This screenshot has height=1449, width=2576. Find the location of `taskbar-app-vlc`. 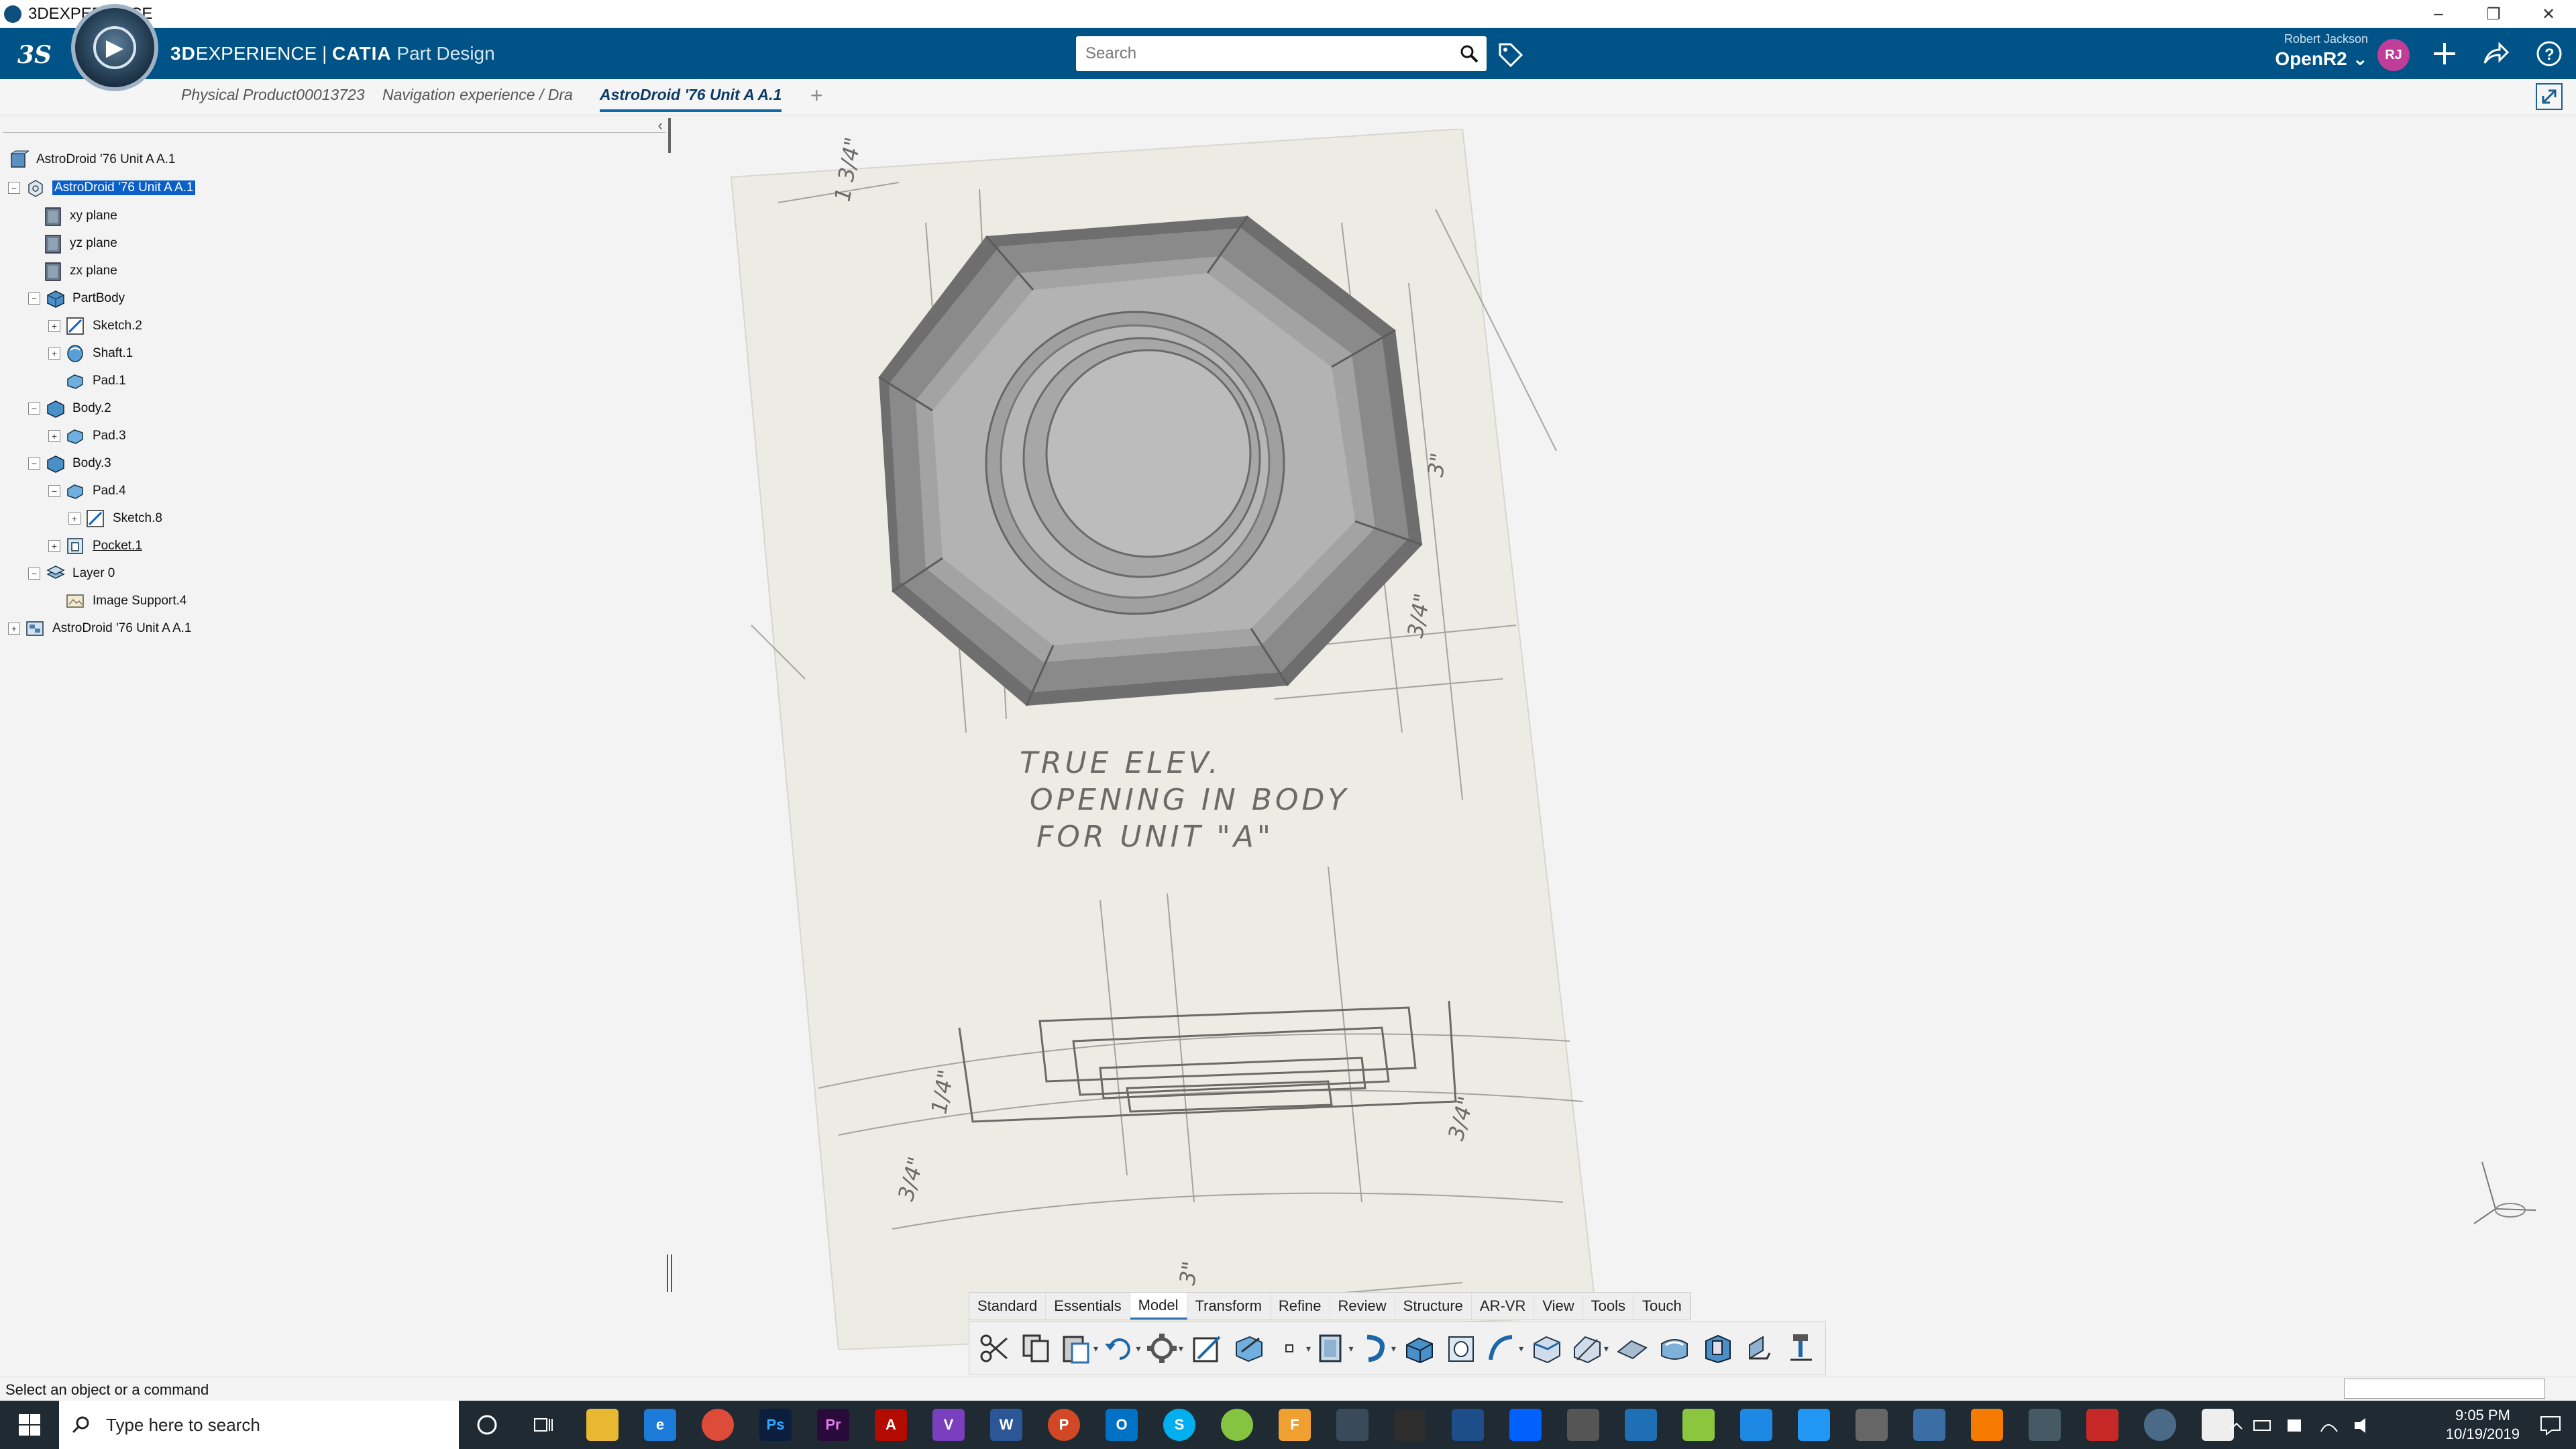

taskbar-app-vlc is located at coordinates (1987, 1425).